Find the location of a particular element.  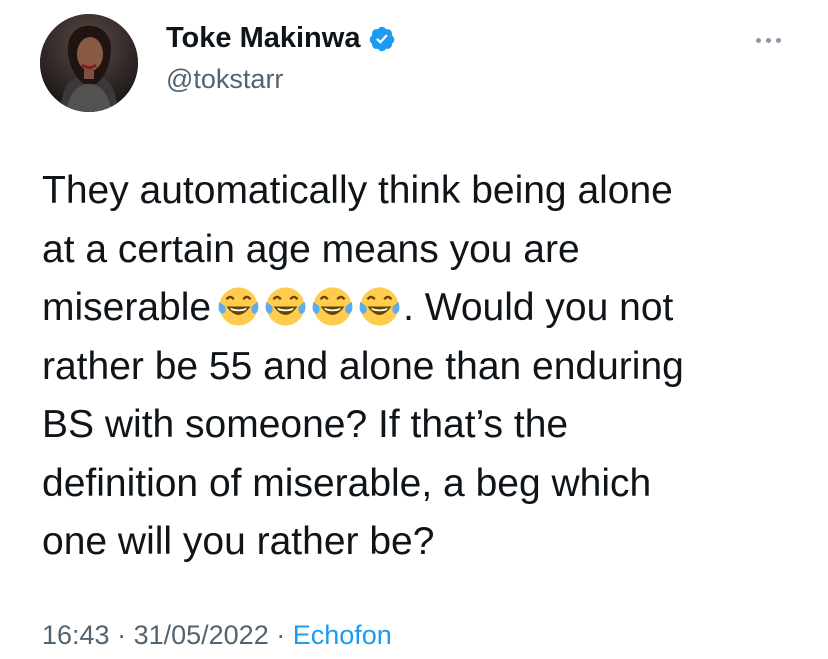

tweet-metadata: 16:43 · 31/05/2022 · Echofon is located at coordinates (217, 635).